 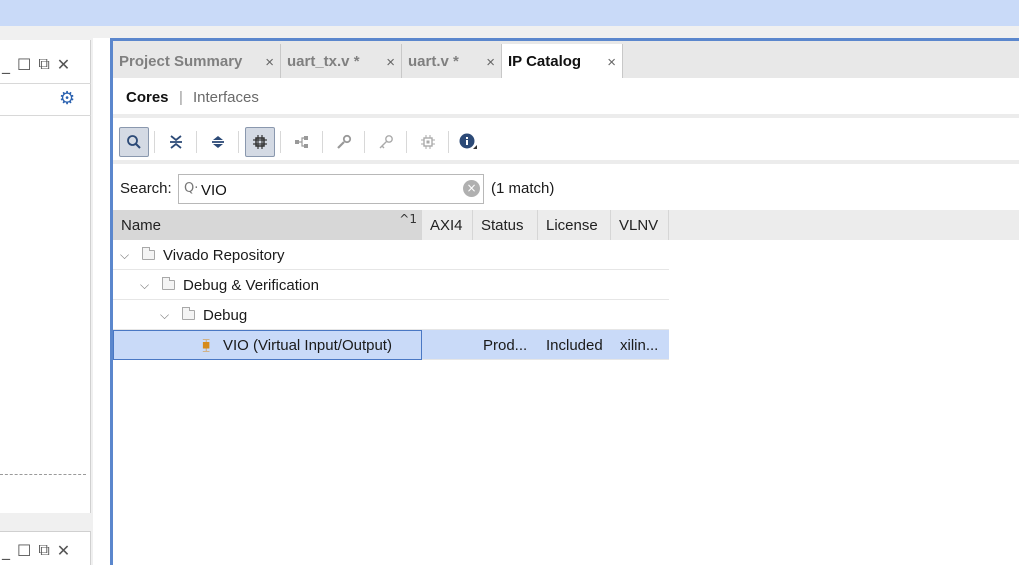 I want to click on left-panel: _ ☐ ⧉ ✕ ⚙, so click(x=45, y=276).